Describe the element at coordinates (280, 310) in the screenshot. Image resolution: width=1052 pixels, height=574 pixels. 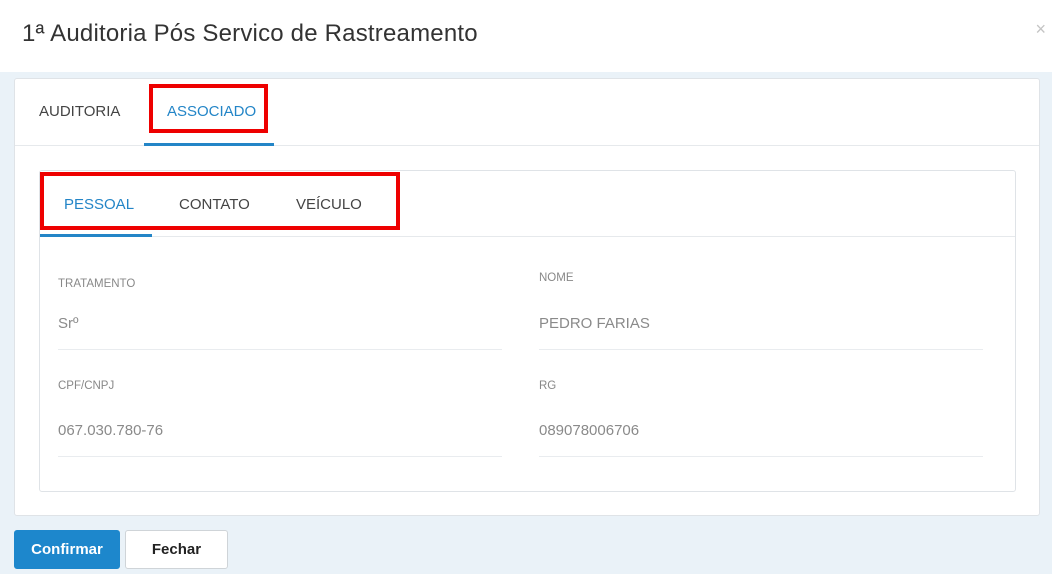
I see `field-tratamento: TRATAMENTO Srº` at that location.